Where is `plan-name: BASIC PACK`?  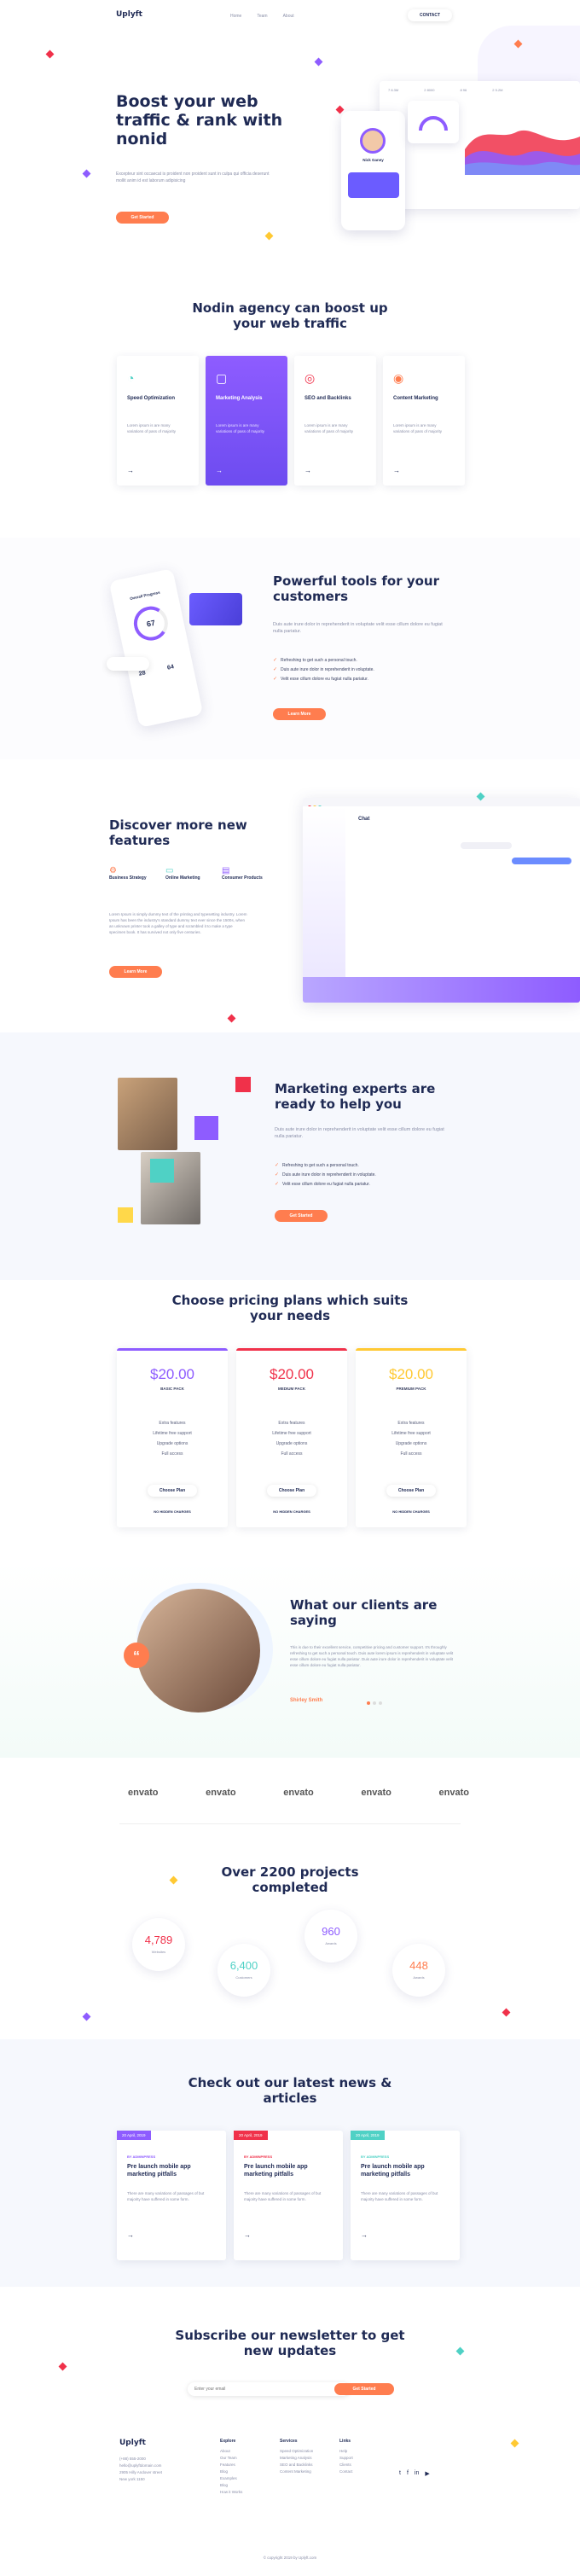
plan-name: BASIC PACK is located at coordinates (172, 1389).